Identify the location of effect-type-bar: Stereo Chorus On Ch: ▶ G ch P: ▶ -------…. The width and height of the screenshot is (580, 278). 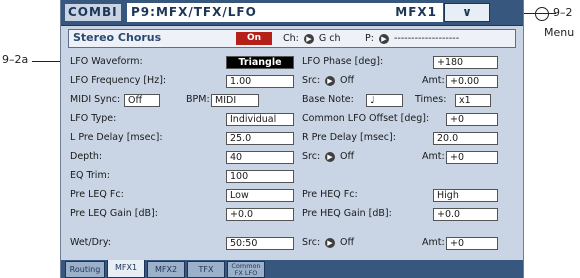
(292, 38).